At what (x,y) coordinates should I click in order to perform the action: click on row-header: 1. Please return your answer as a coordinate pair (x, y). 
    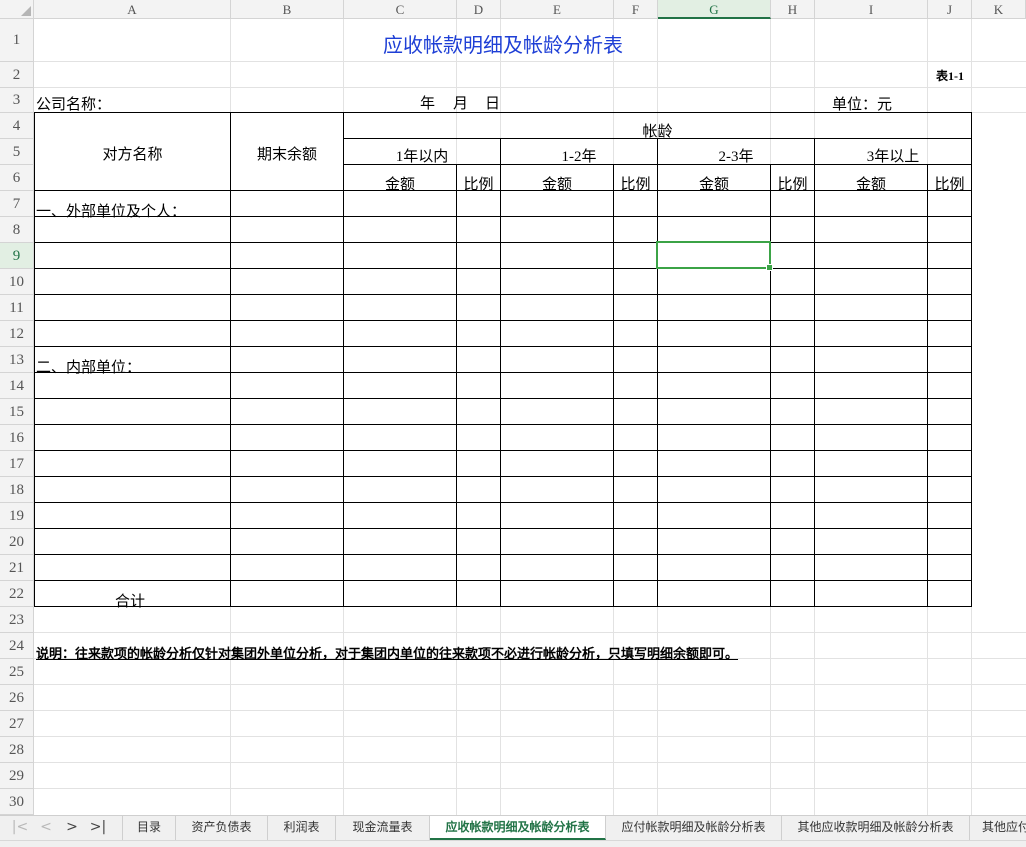
    Looking at the image, I should click on (17, 40).